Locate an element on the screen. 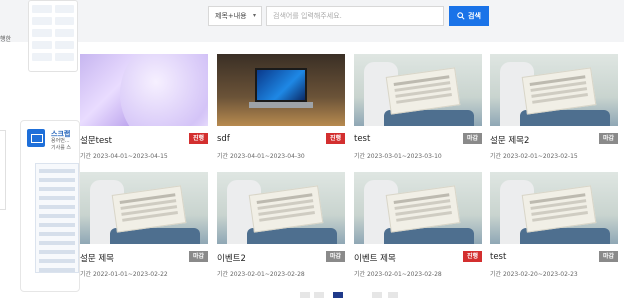  event-card: 설문 제목2 마감 기간 2023-02-01~2023-02-15 is located at coordinates (554, 113).